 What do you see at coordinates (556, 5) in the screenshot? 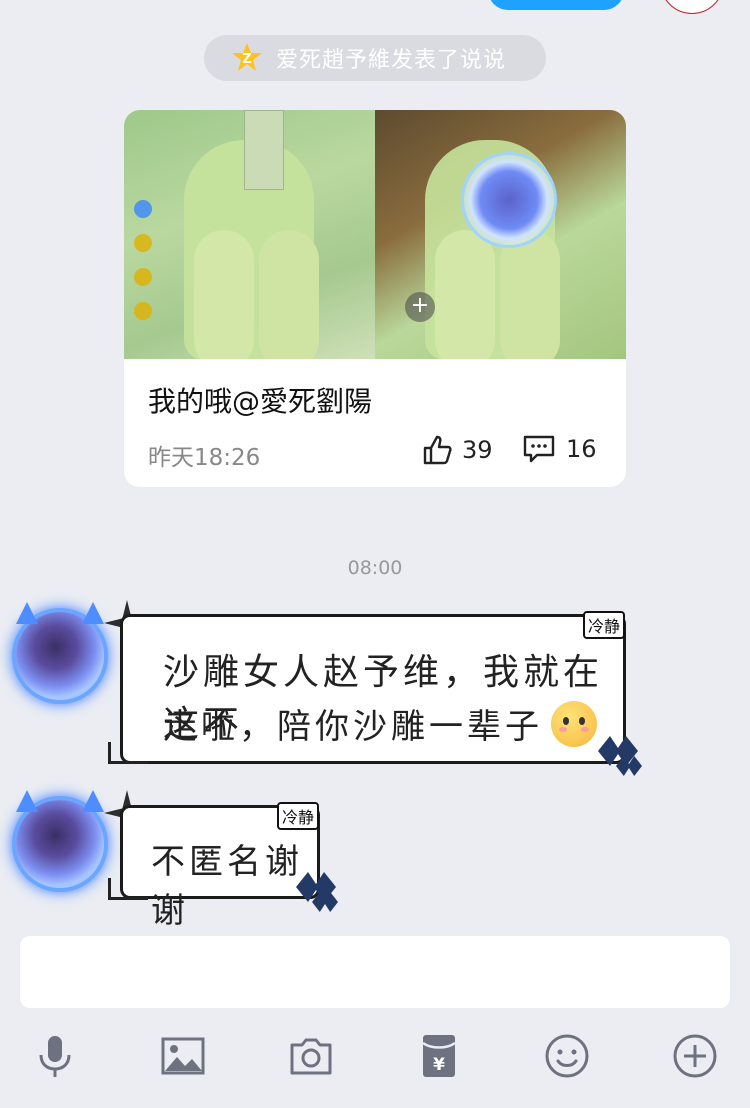
I see `top-action-button` at bounding box center [556, 5].